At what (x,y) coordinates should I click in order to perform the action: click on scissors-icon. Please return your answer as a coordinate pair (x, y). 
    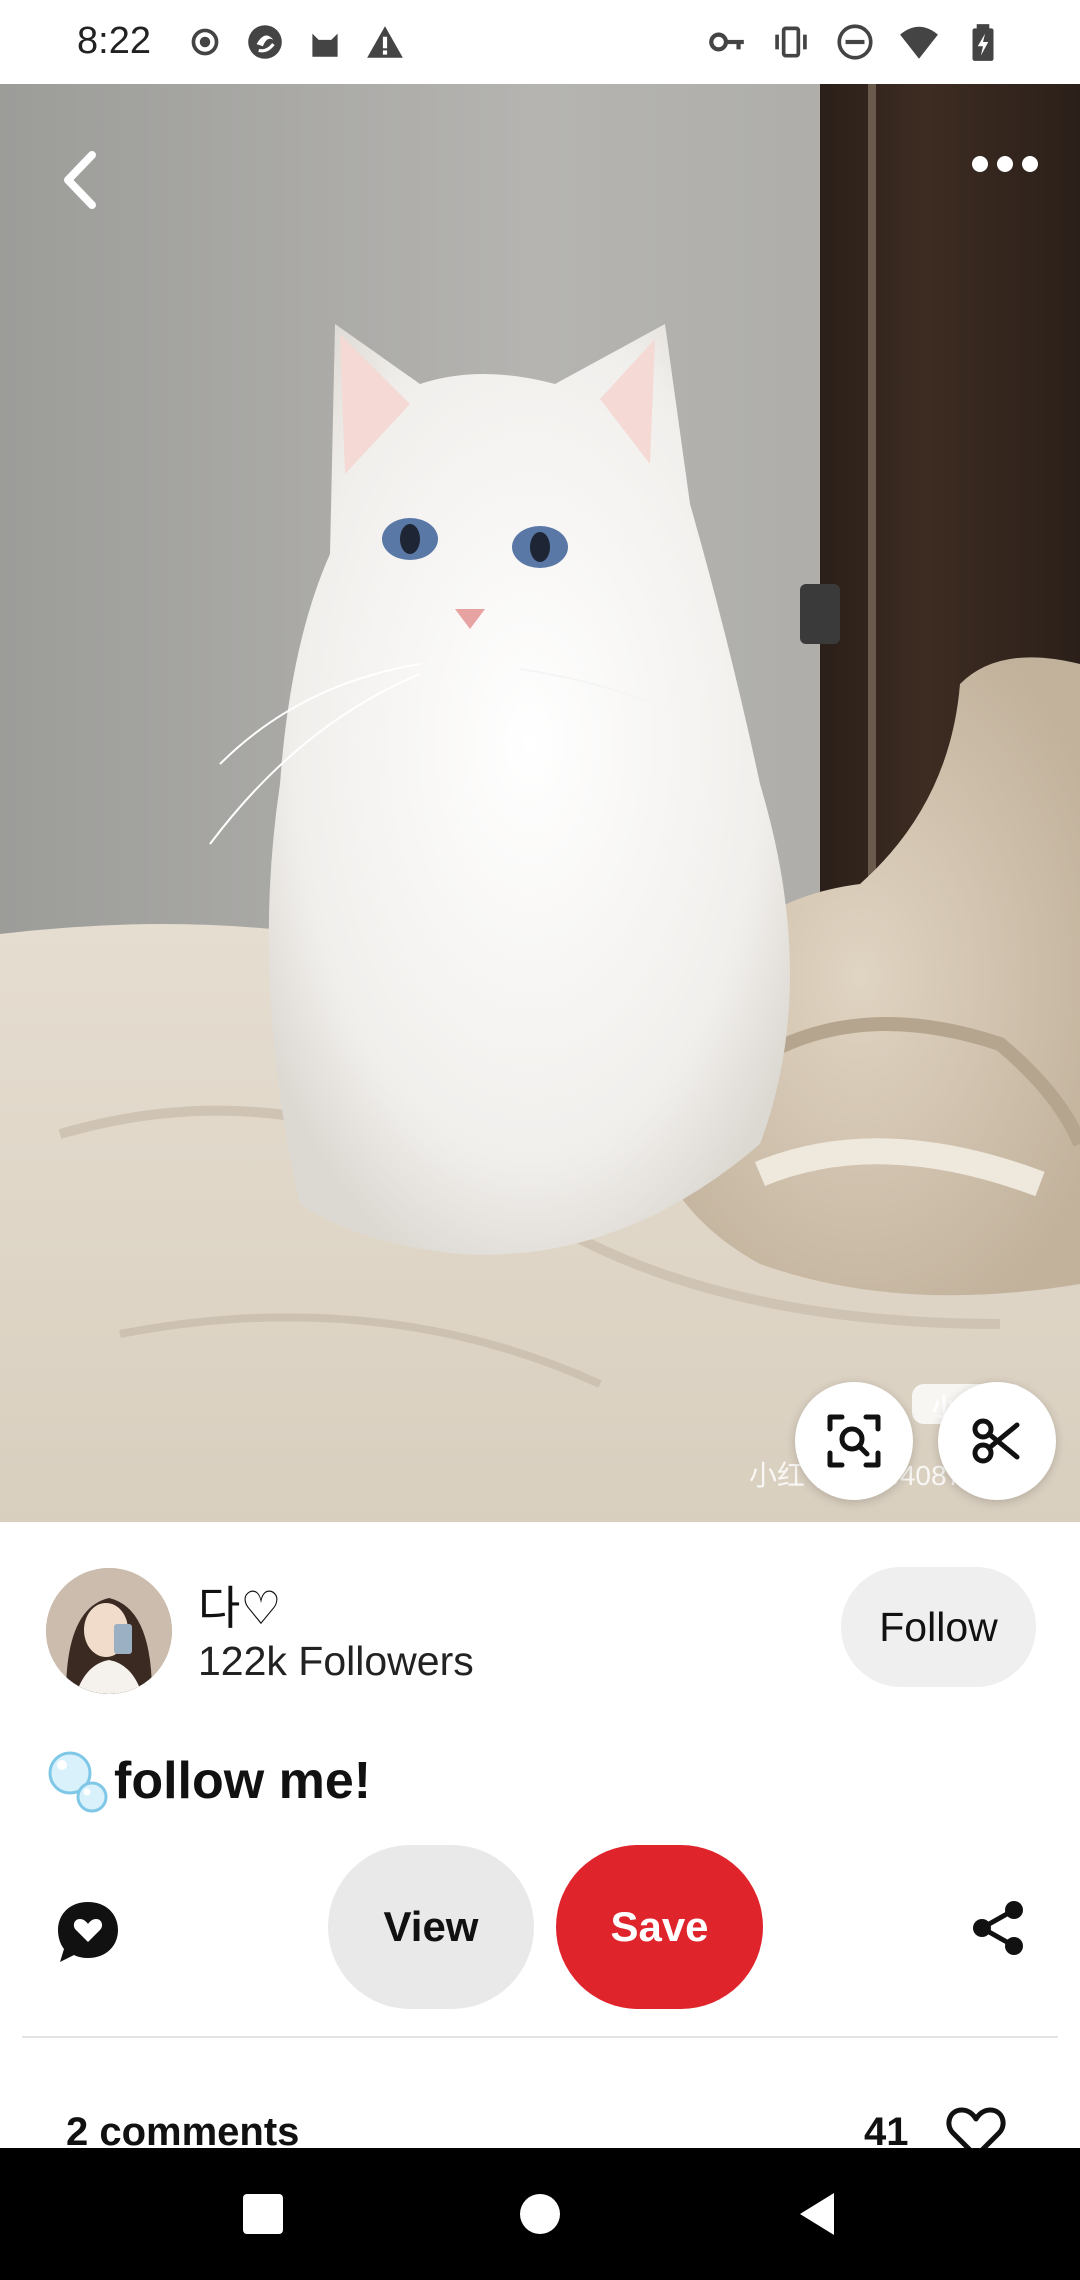
    Looking at the image, I should click on (996, 1441).